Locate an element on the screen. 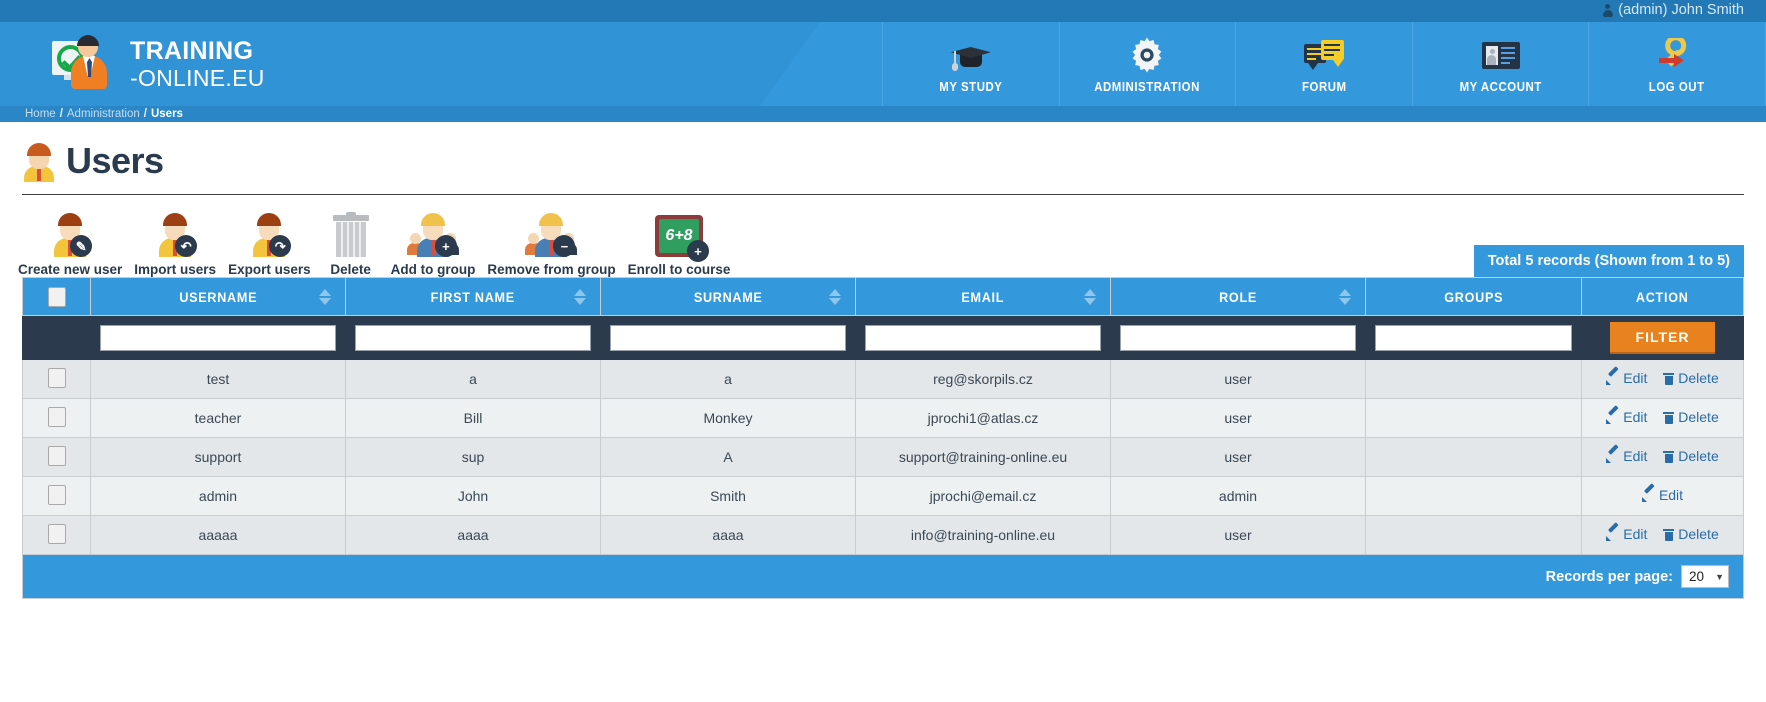 The height and width of the screenshot is (702, 1766). sort-surname-icon is located at coordinates (835, 296).